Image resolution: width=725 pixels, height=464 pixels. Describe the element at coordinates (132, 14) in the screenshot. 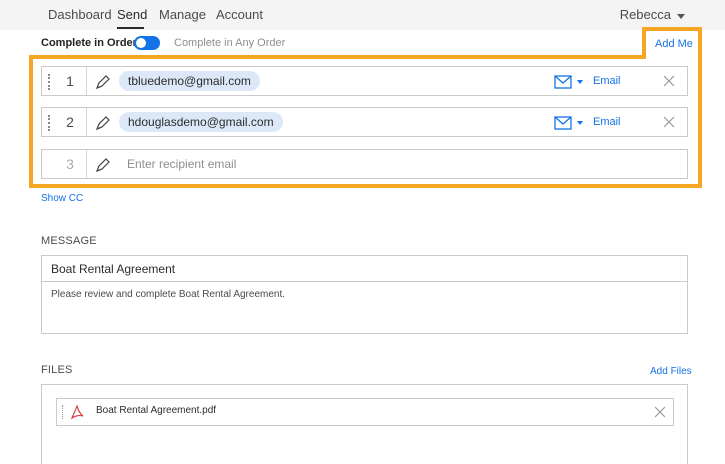

I see `tab-send: Send` at that location.